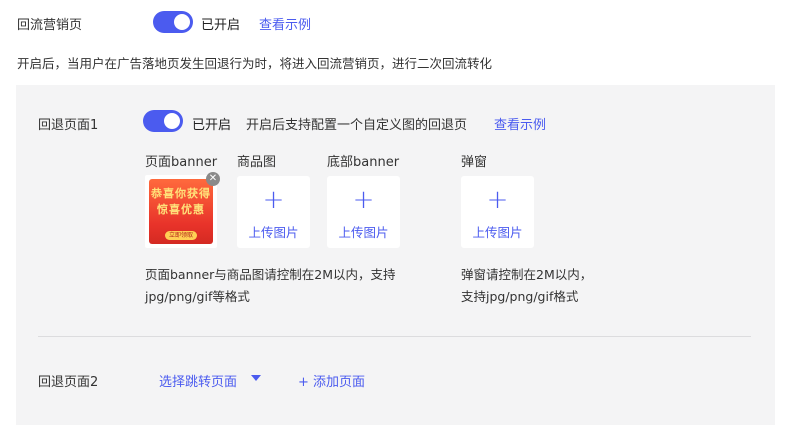 Image resolution: width=790 pixels, height=439 pixels. I want to click on promo-image: 恭喜你获得 惊喜优惠 立即领取, so click(181, 211).